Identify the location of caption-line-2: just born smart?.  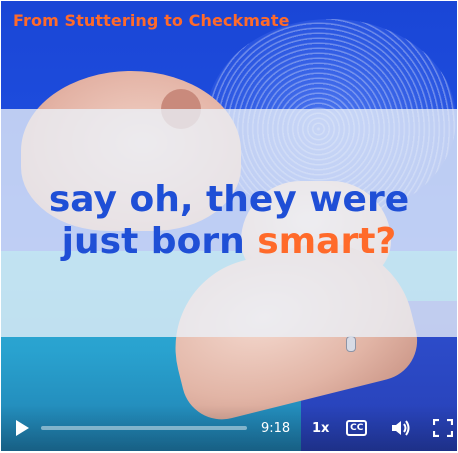
(229, 242).